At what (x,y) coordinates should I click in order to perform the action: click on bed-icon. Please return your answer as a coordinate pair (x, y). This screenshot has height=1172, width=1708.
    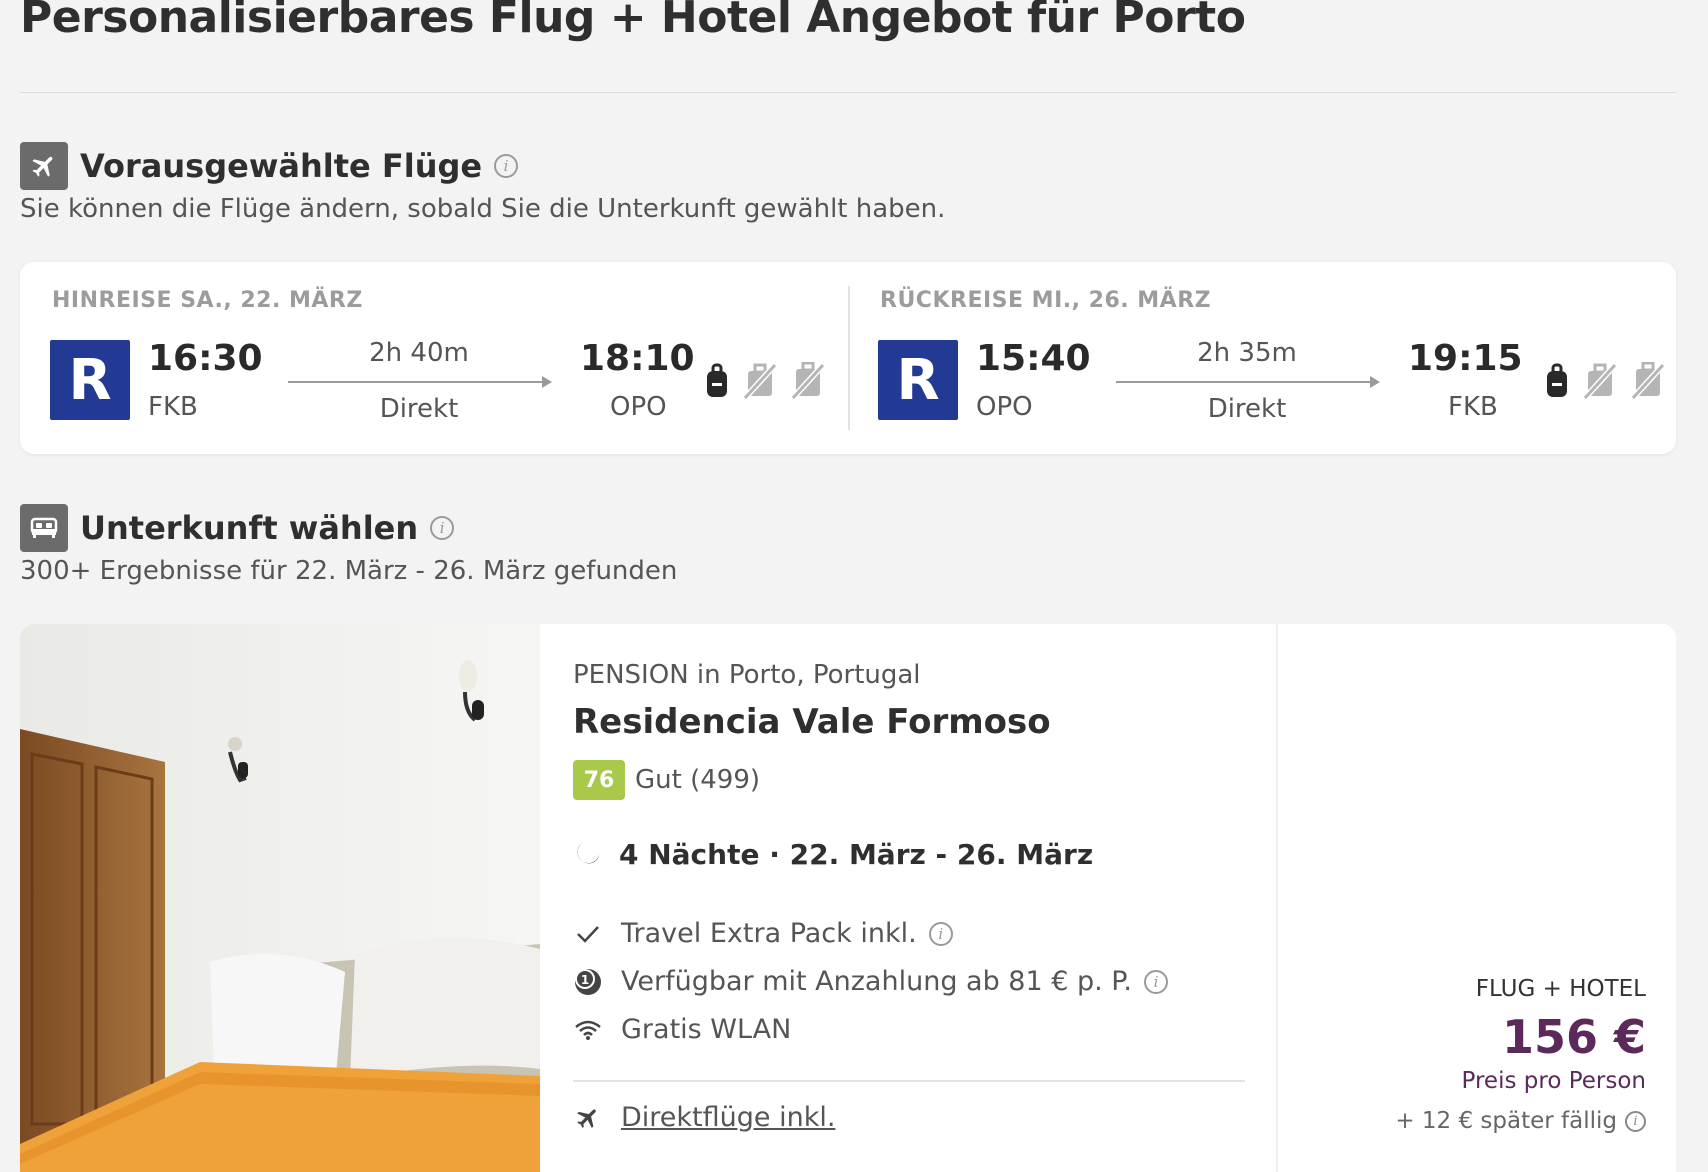
    Looking at the image, I should click on (44, 528).